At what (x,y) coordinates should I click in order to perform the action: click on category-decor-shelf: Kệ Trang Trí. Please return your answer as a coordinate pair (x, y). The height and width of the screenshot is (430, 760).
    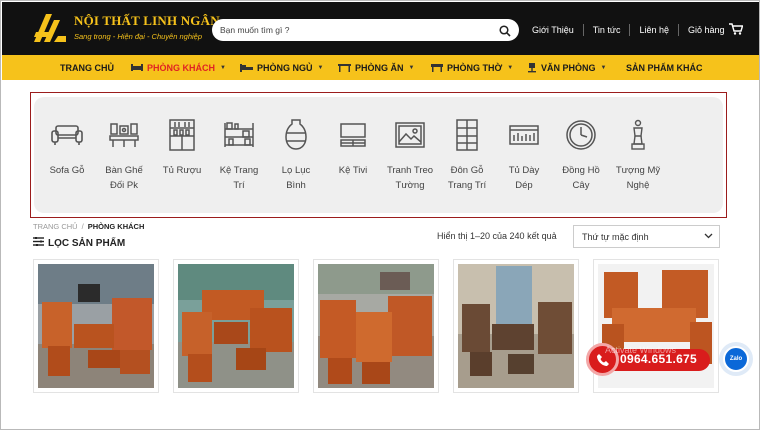
    Looking at the image, I should click on (239, 155).